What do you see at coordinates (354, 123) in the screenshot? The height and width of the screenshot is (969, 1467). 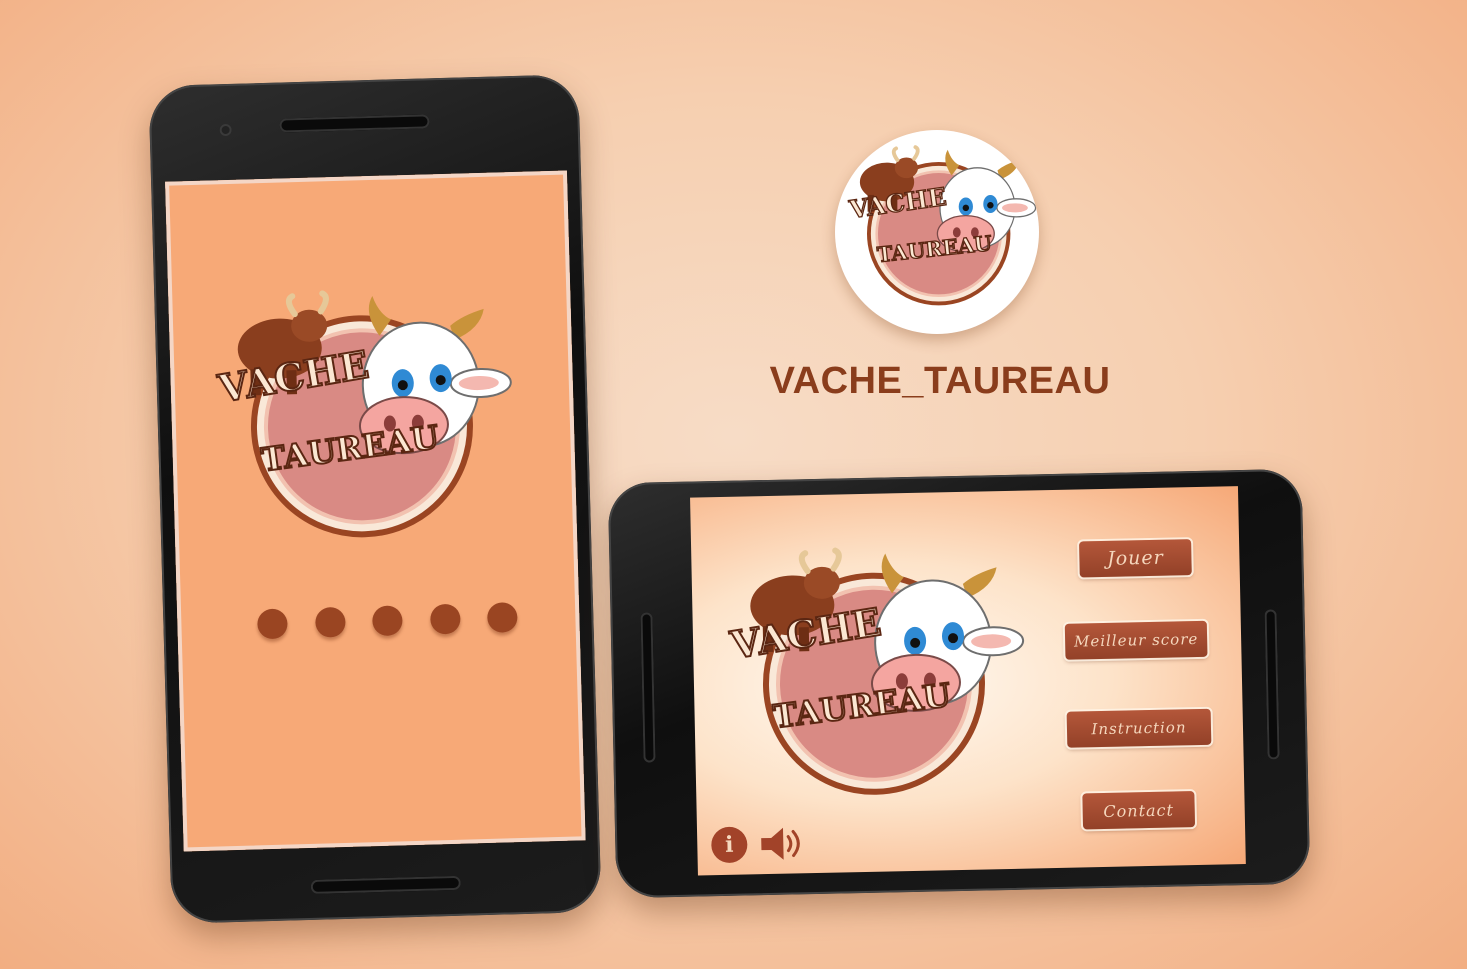 I see `earpiece-speaker` at bounding box center [354, 123].